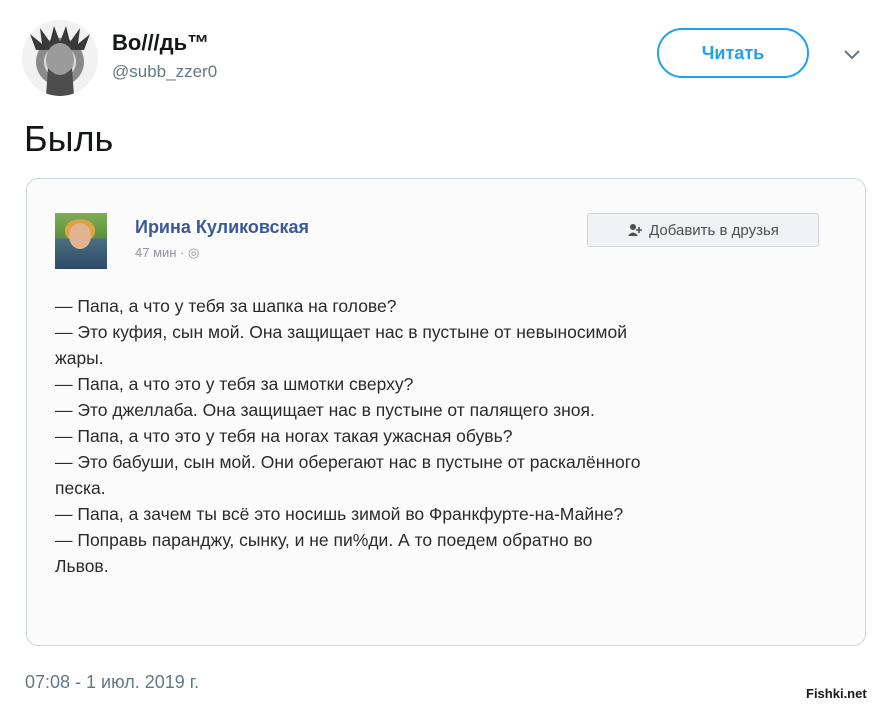 The width and height of the screenshot is (878, 708). Describe the element at coordinates (79, 358) in the screenshot. I see `post-line: жары.` at that location.